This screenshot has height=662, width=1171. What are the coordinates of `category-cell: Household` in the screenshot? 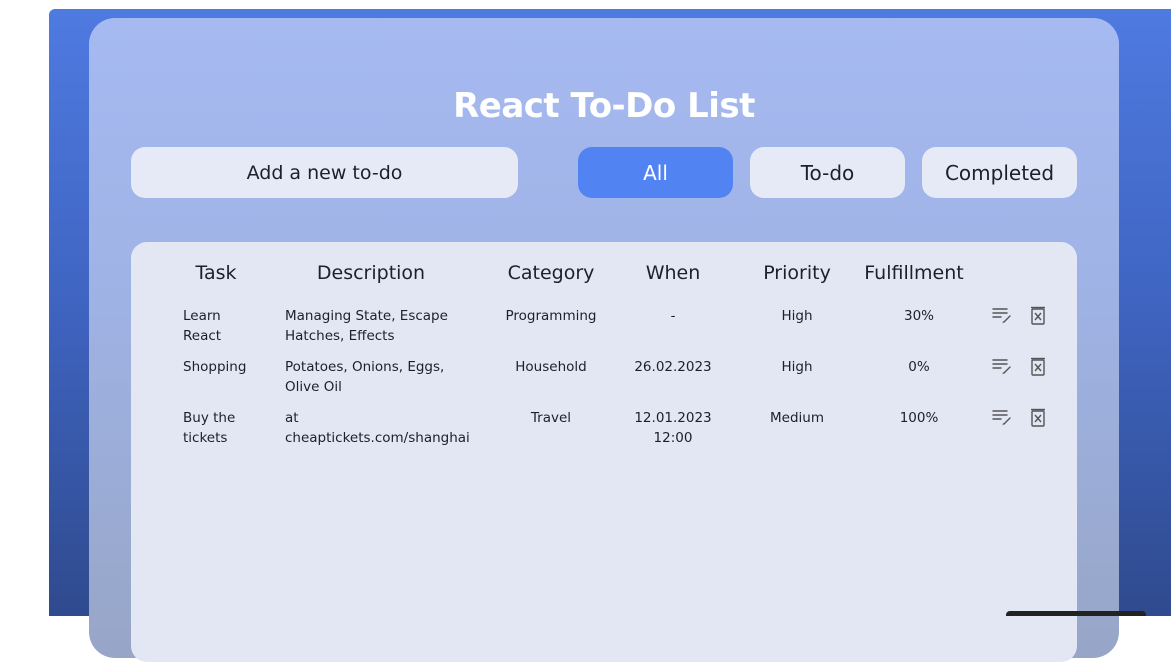 It's located at (551, 367).